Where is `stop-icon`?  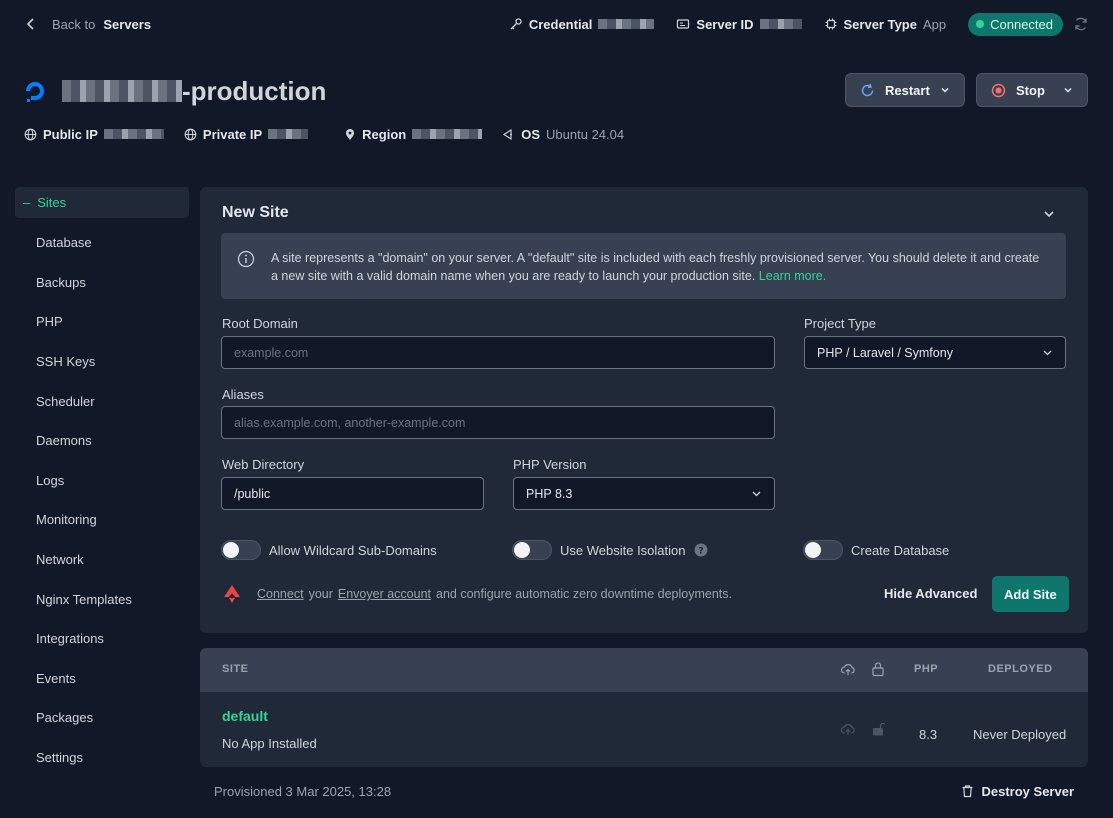
stop-icon is located at coordinates (998, 90).